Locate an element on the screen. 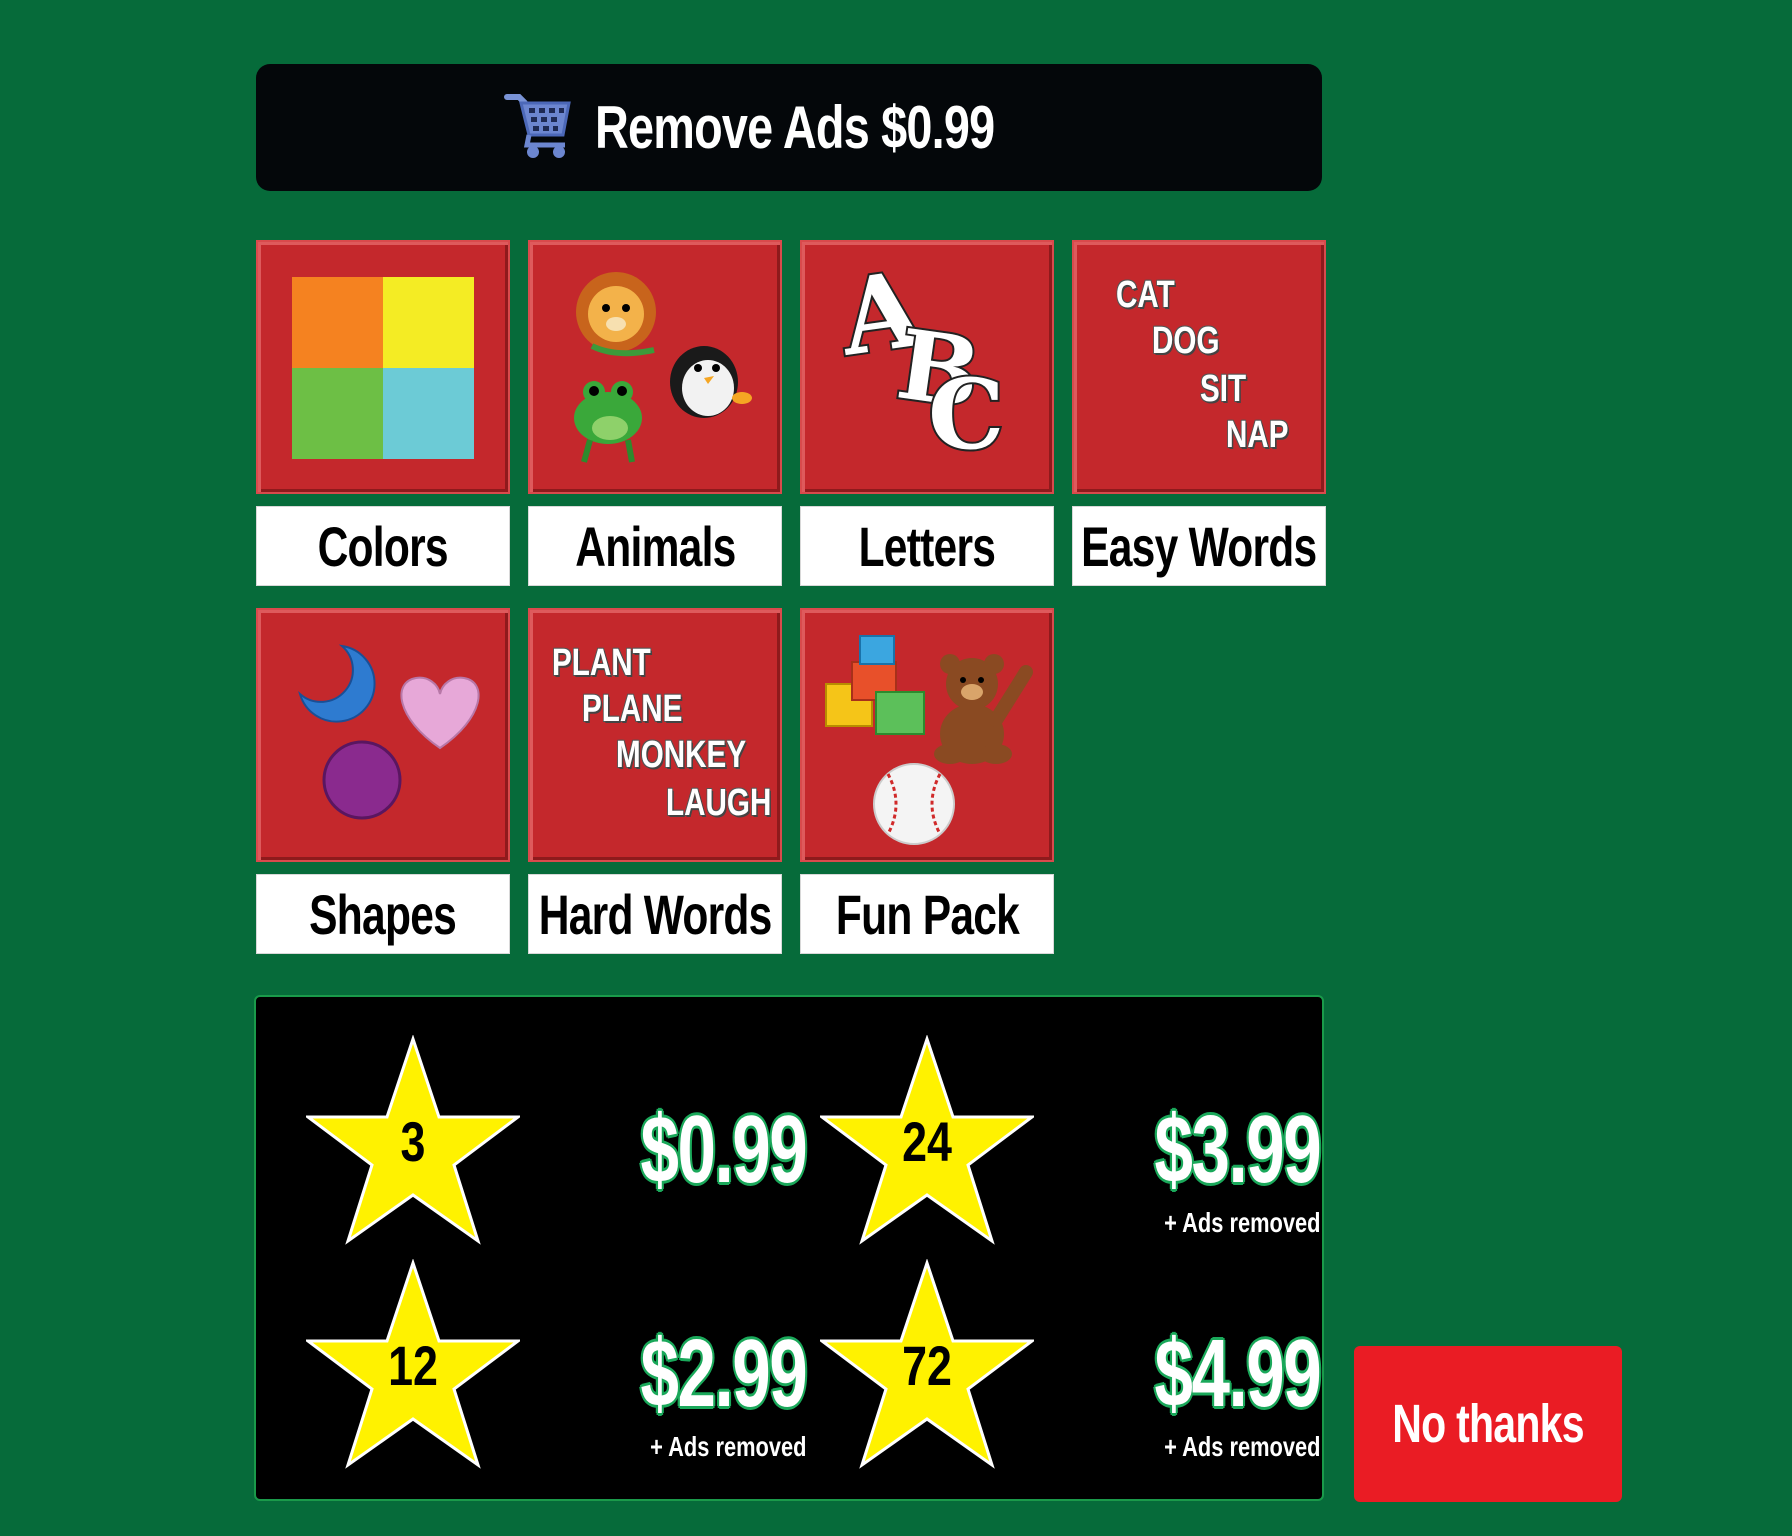 Image resolution: width=1792 pixels, height=1536 pixels. easy-word-1: CAT is located at coordinates (1145, 295).